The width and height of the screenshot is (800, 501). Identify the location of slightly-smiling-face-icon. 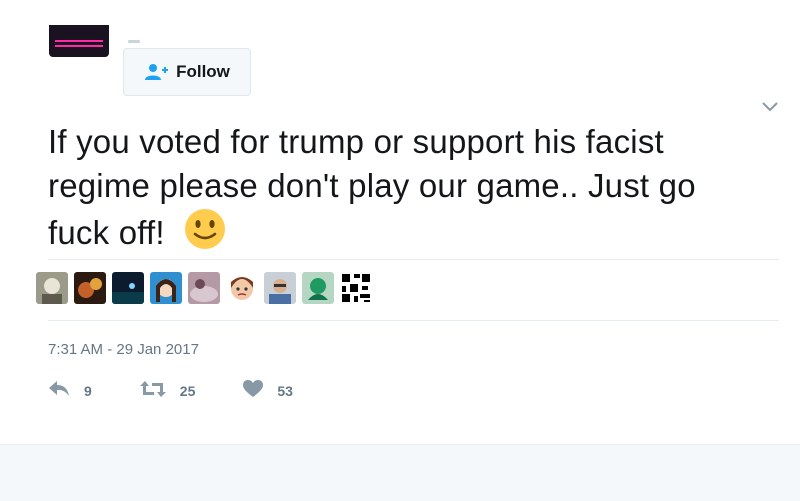
(205, 234).